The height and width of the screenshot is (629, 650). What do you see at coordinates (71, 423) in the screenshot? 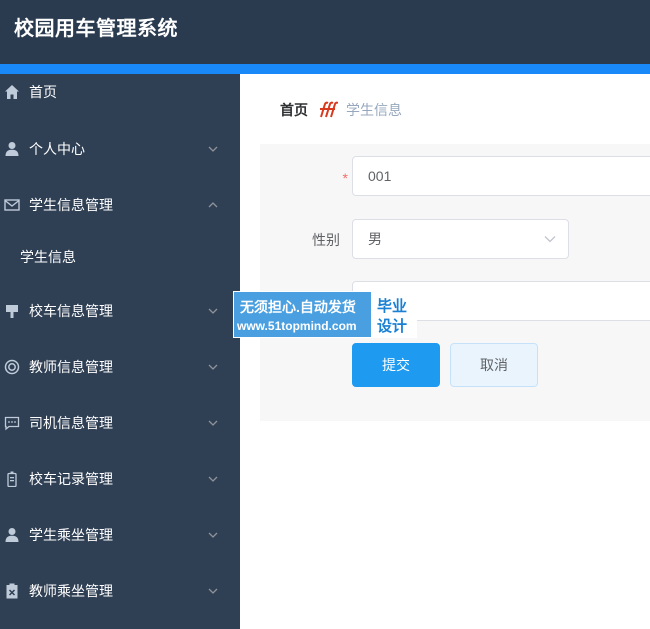
I see `sidebar-item-label: 司机信息管理` at bounding box center [71, 423].